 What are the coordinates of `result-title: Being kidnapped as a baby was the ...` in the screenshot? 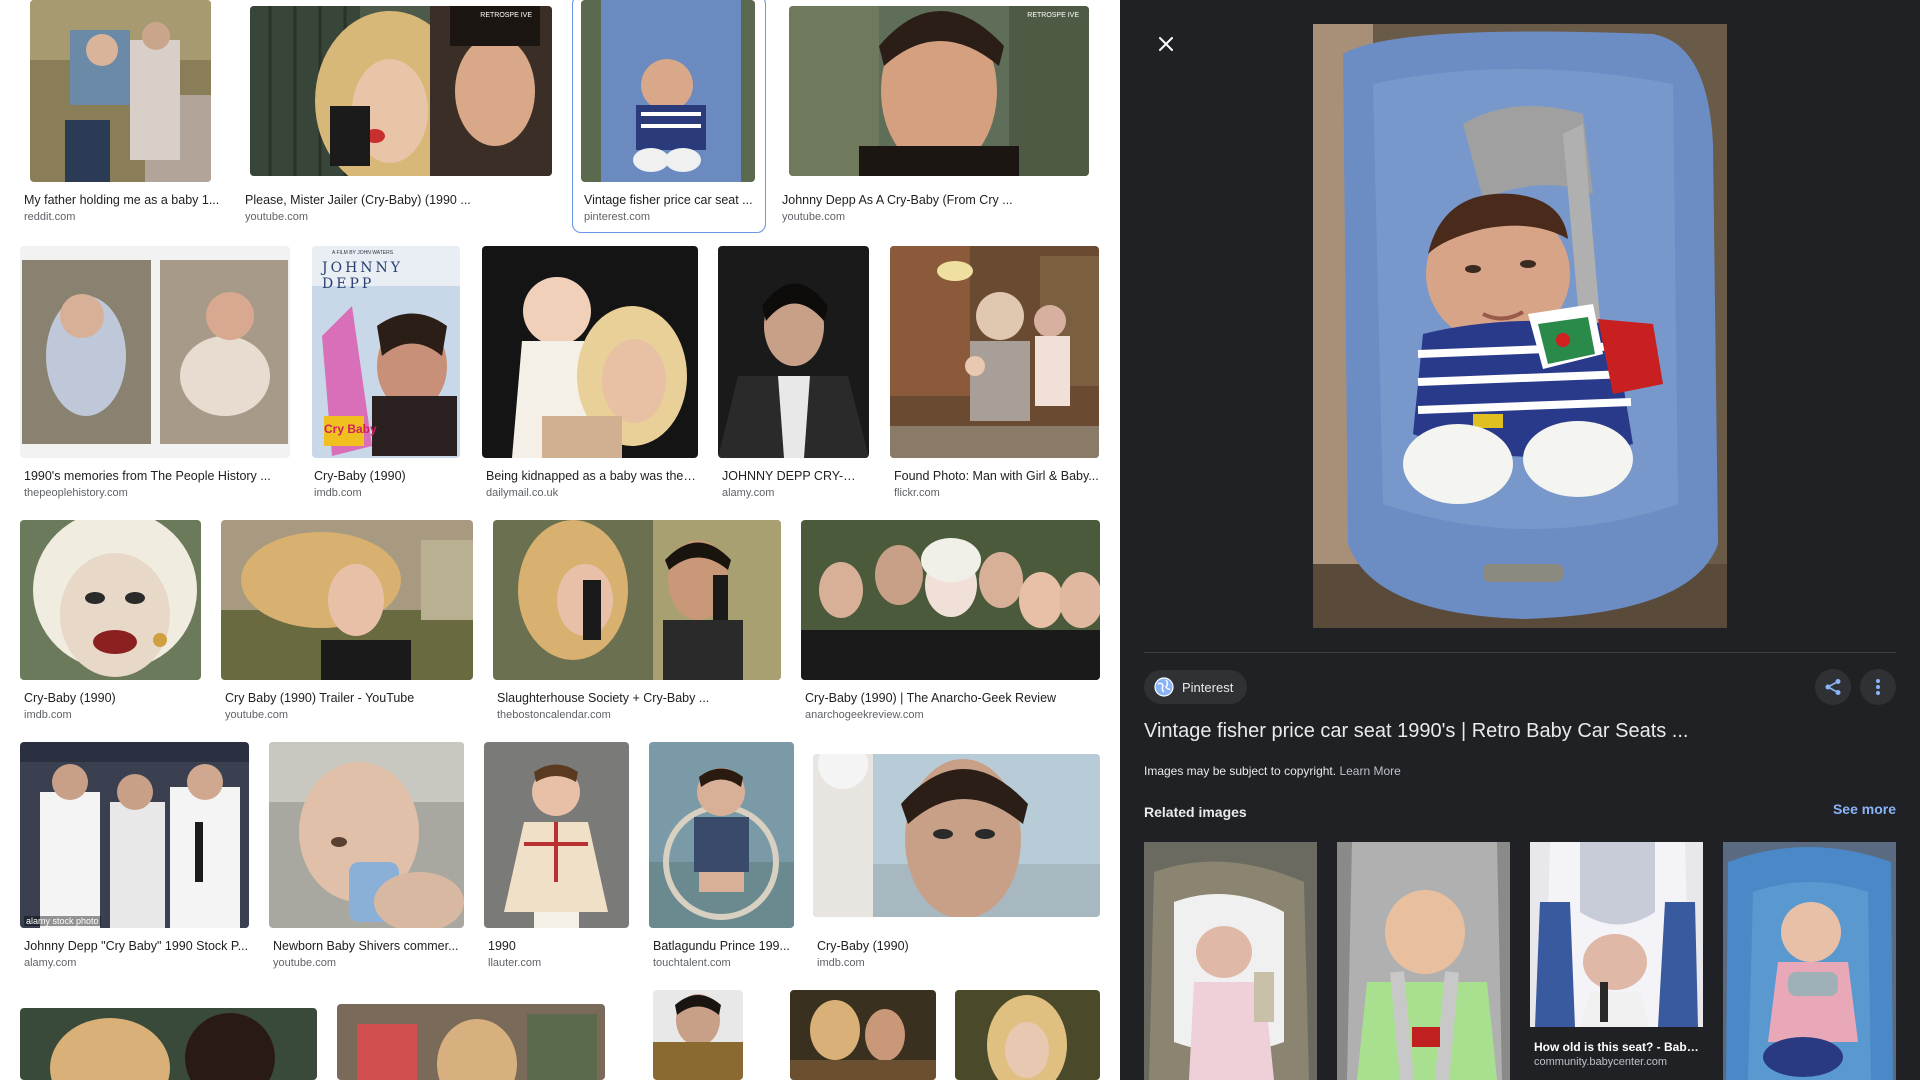 It's located at (591, 476).